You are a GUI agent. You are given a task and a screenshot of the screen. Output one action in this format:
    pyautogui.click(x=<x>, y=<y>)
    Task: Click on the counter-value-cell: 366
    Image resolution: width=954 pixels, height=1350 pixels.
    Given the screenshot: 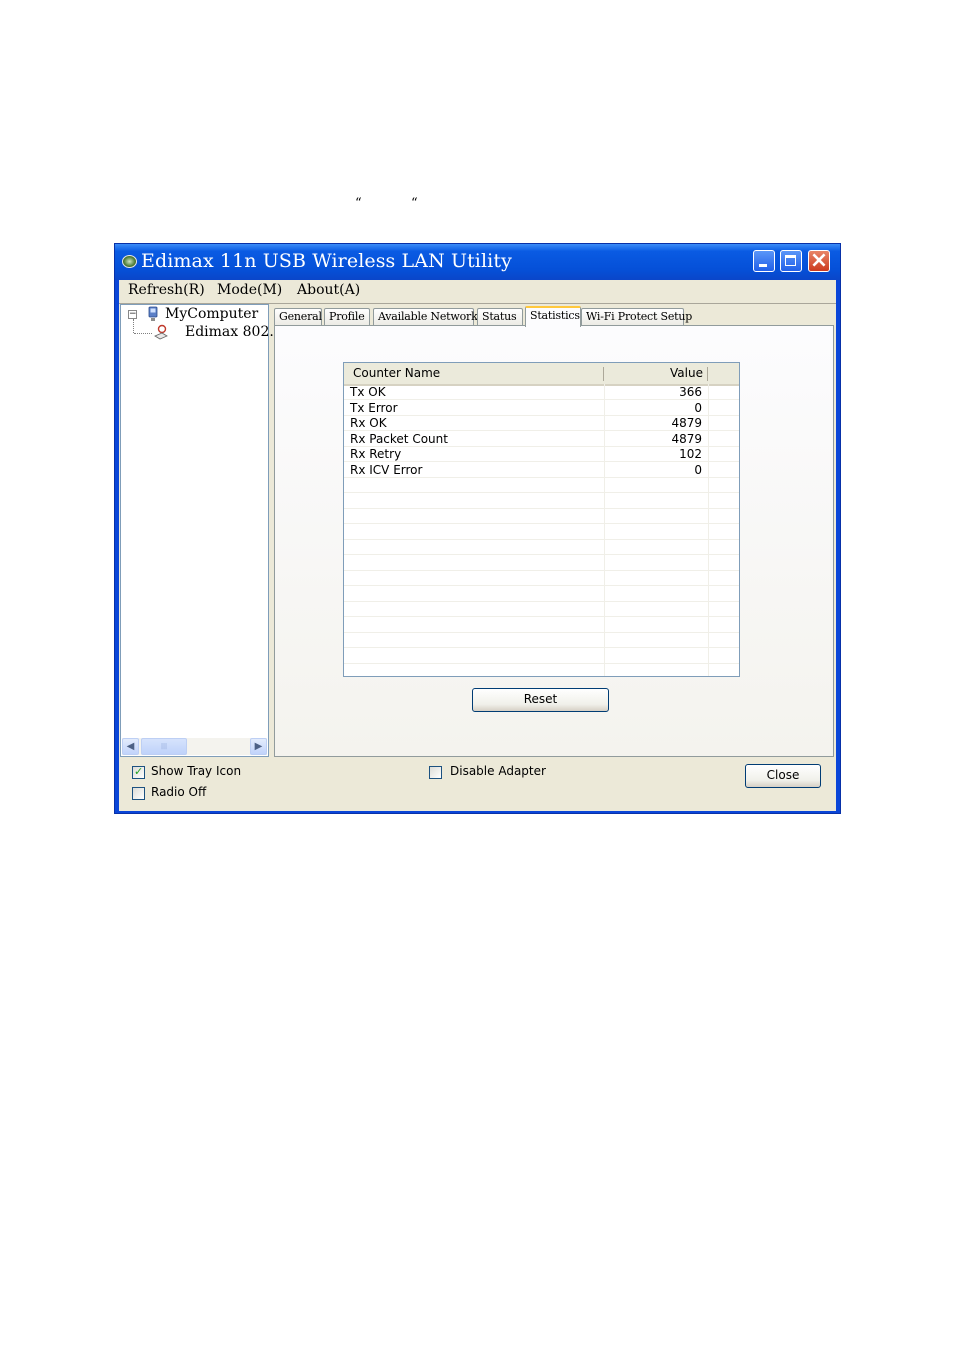 What is the action you would take?
    pyautogui.click(x=690, y=392)
    